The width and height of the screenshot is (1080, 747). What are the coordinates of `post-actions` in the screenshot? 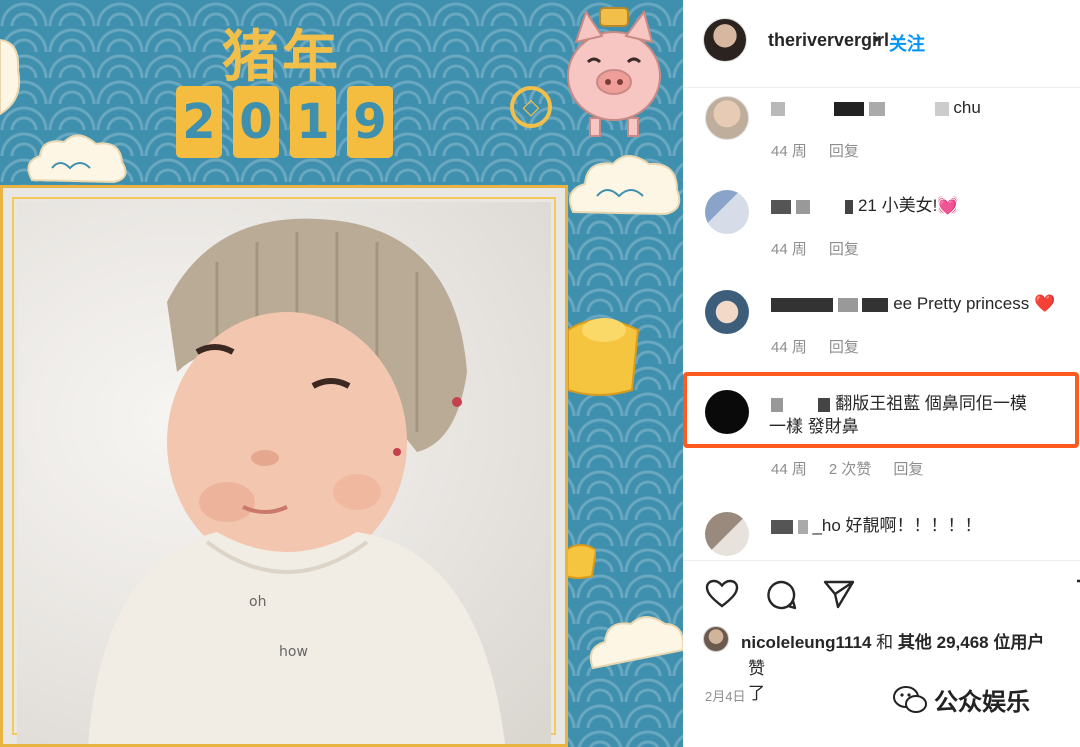 It's located at (881, 590).